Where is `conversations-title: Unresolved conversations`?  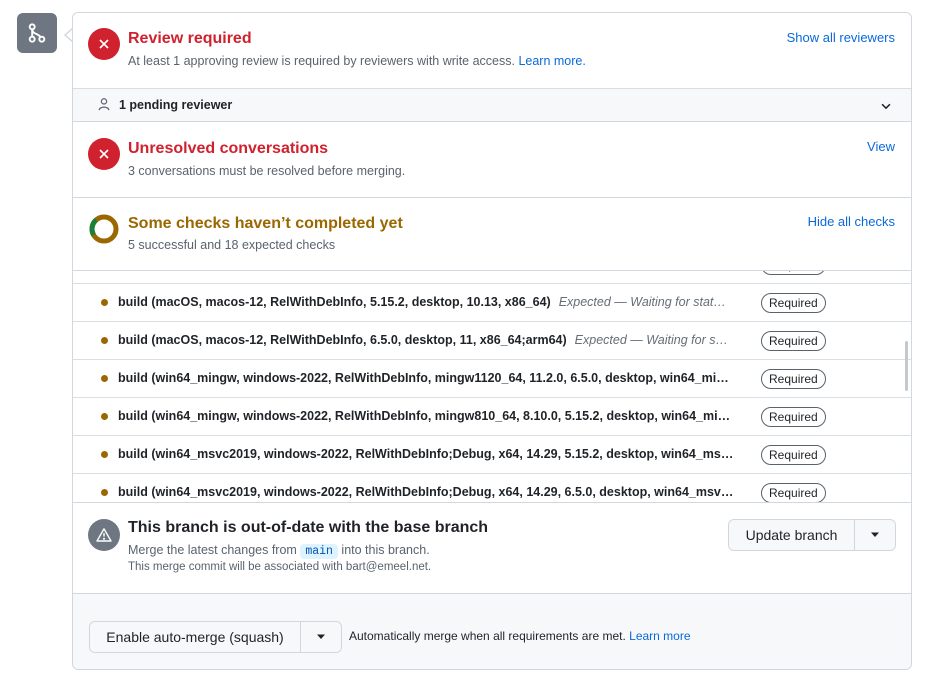 conversations-title: Unresolved conversations is located at coordinates (228, 148).